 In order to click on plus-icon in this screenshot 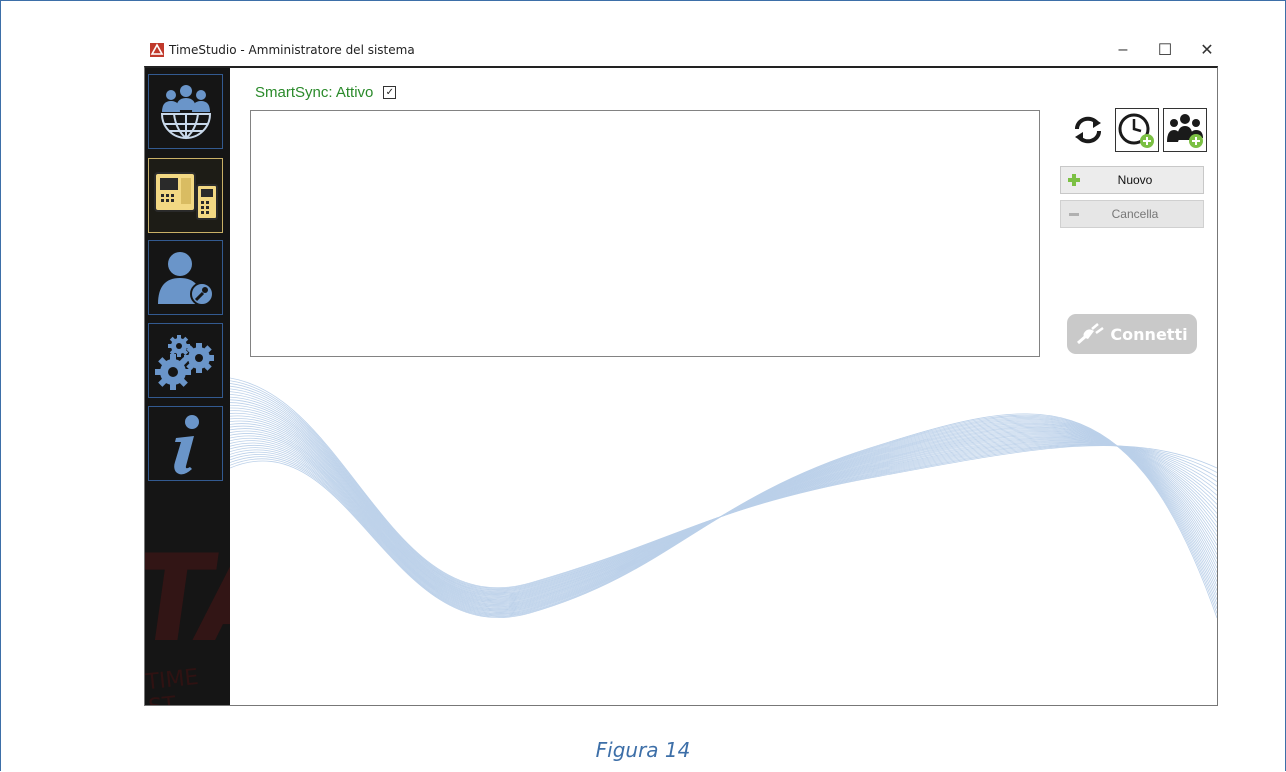, I will do `click(1074, 180)`.